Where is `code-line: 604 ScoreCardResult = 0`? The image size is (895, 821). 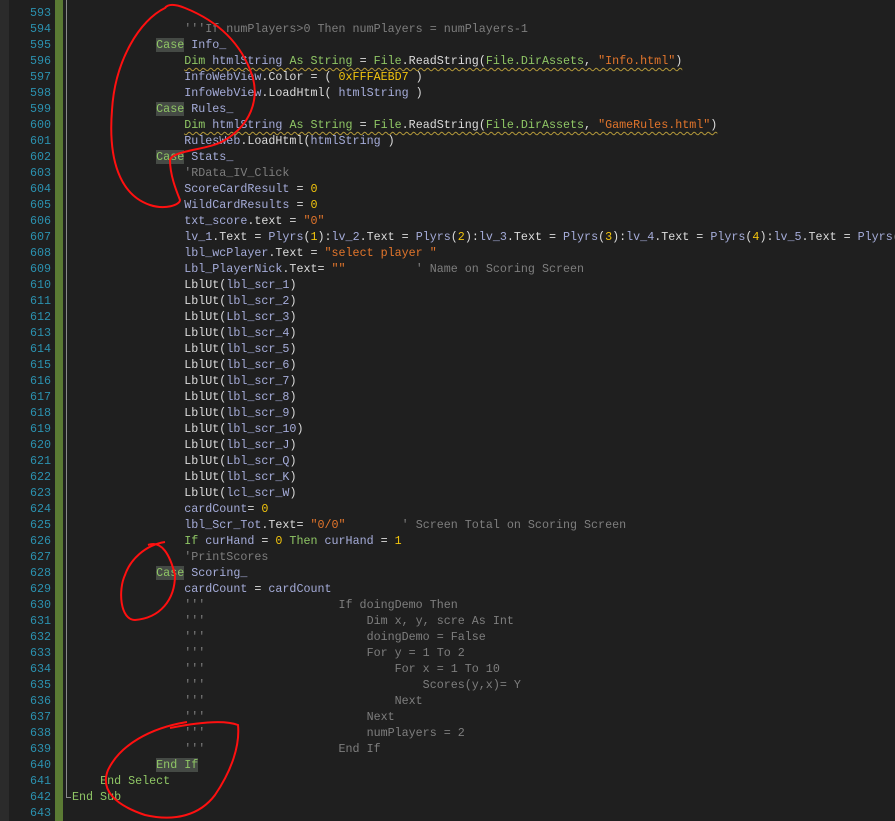
code-line: 604 ScoreCardResult = 0 is located at coordinates (447, 189).